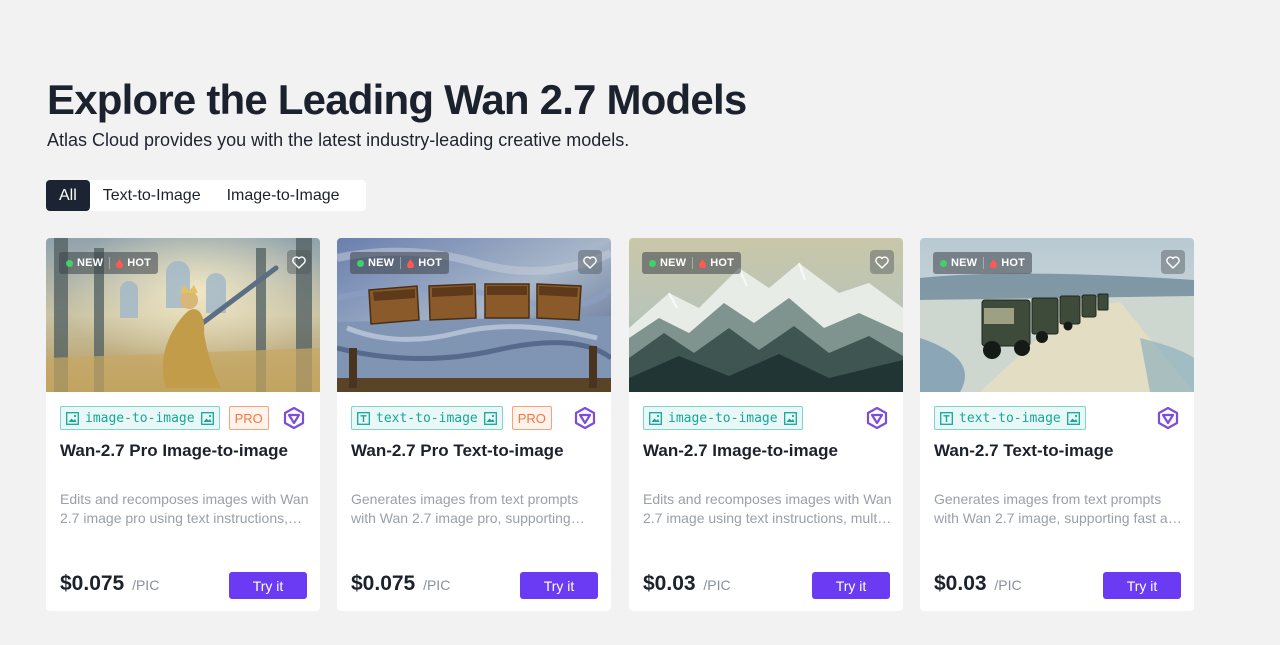  I want to click on filter-tabs: All Text-to-Image Image-to-Image, so click(206, 195).